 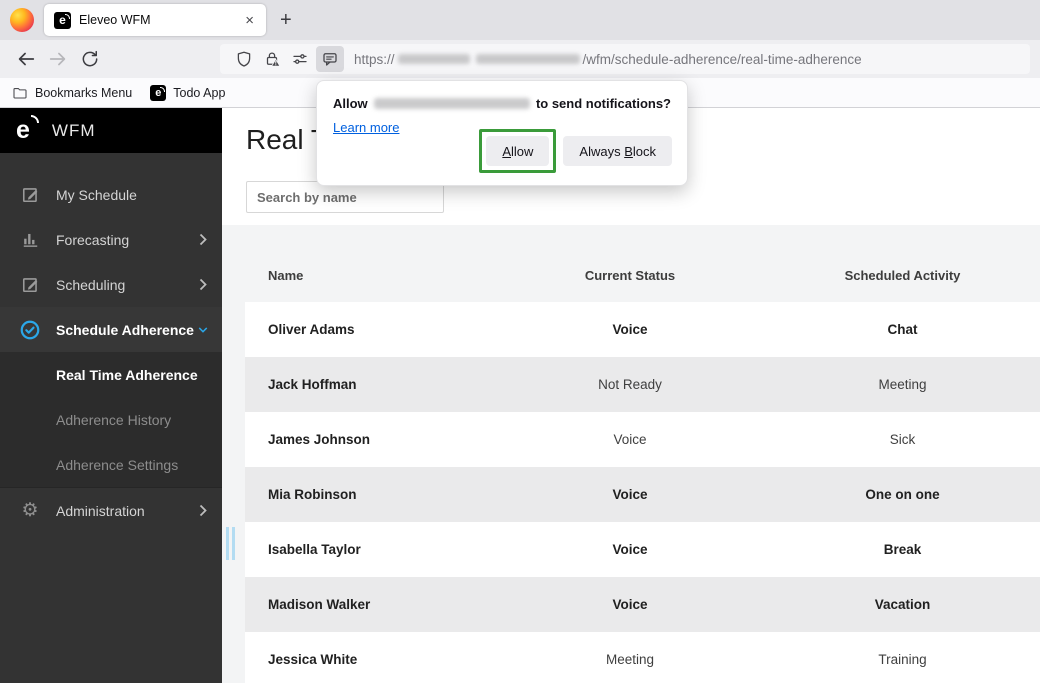 I want to click on column-header-current-status: Current Status, so click(x=630, y=275).